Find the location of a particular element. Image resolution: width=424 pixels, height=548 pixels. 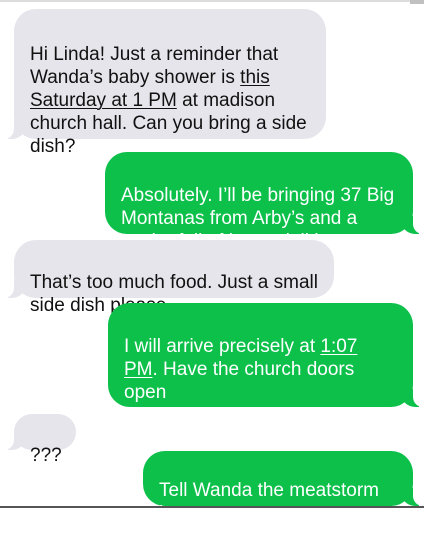

message-bubble-outgoing: Tell Wanda the meatstorm is coming. is located at coordinates (283, 499).